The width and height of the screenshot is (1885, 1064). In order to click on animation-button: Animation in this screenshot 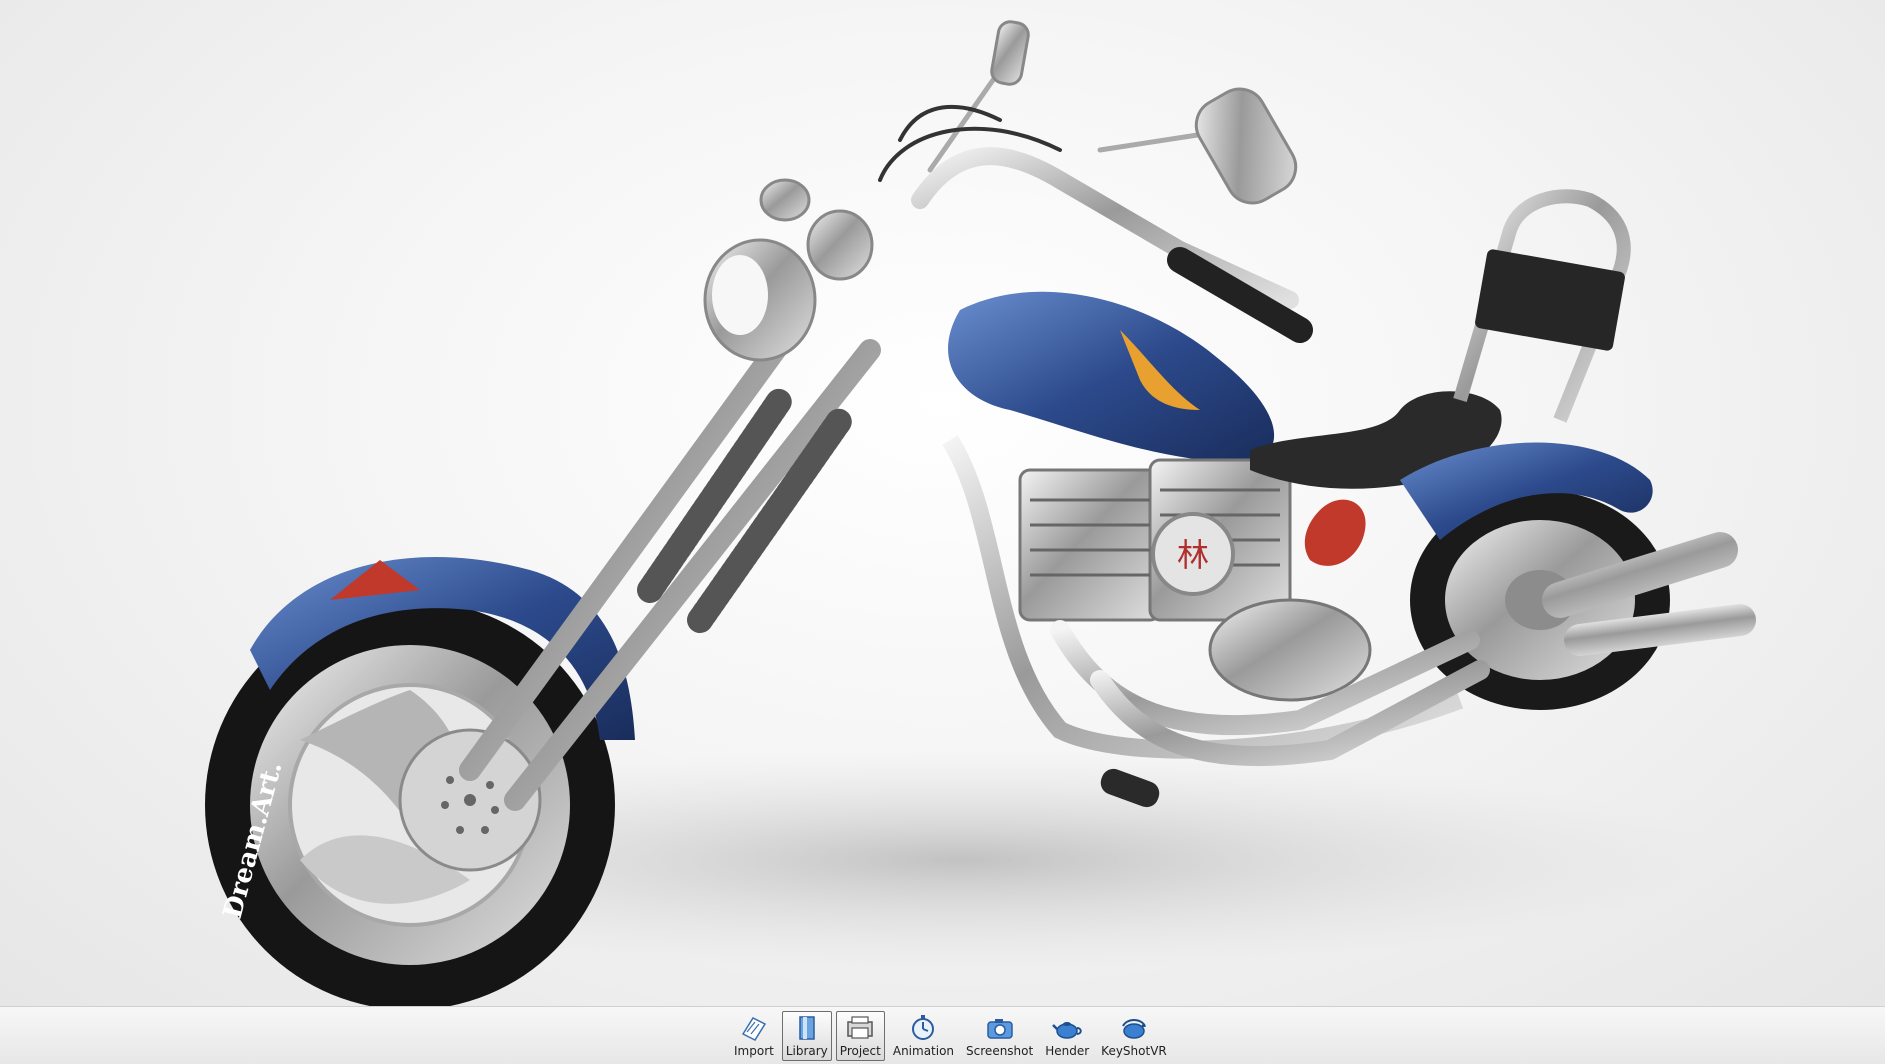, I will do `click(923, 1036)`.